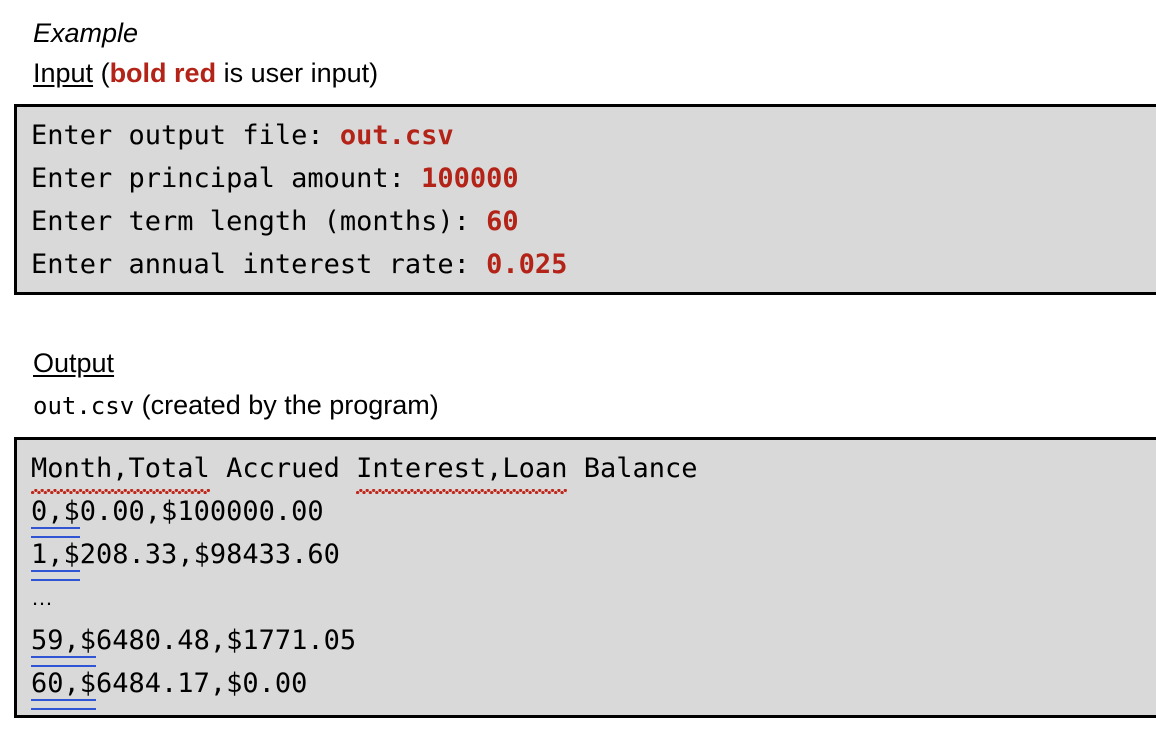 This screenshot has width=1156, height=732. I want to click on console-user-value: out.csv, so click(396, 135).